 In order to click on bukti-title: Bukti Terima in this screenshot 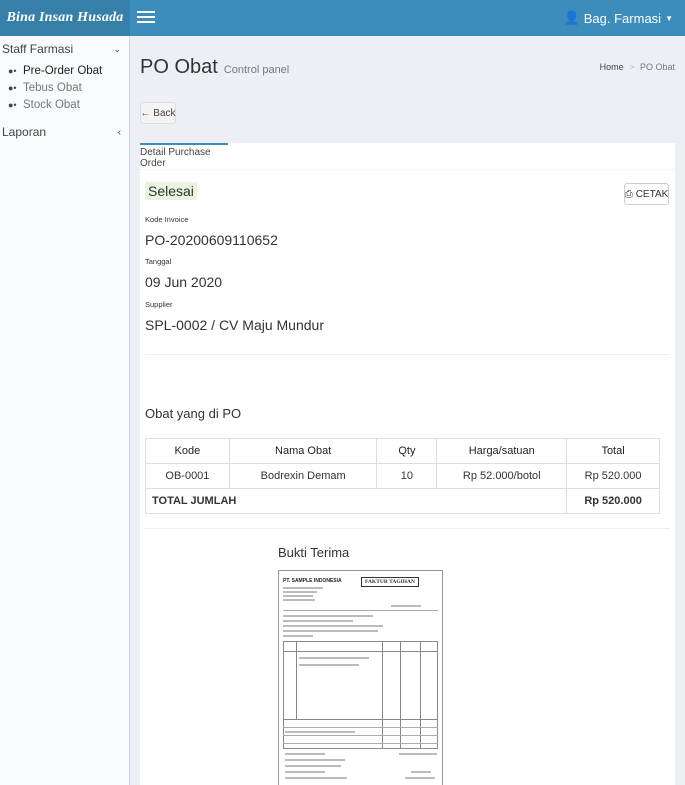, I will do `click(314, 552)`.